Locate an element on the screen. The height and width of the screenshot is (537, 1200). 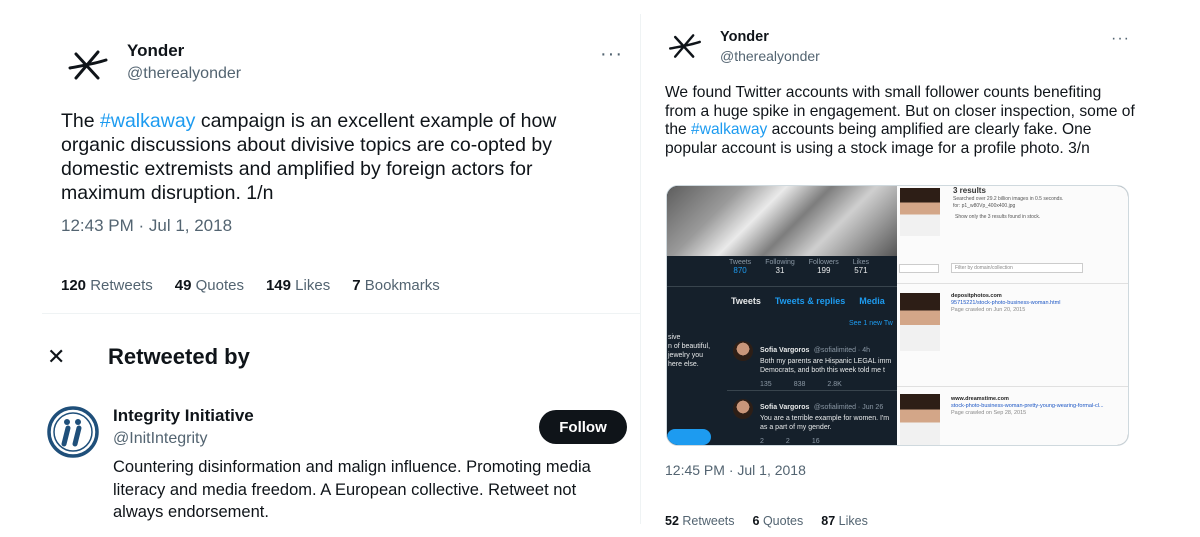
bookmarks-stat: 7 Bookmarks is located at coordinates (396, 285).